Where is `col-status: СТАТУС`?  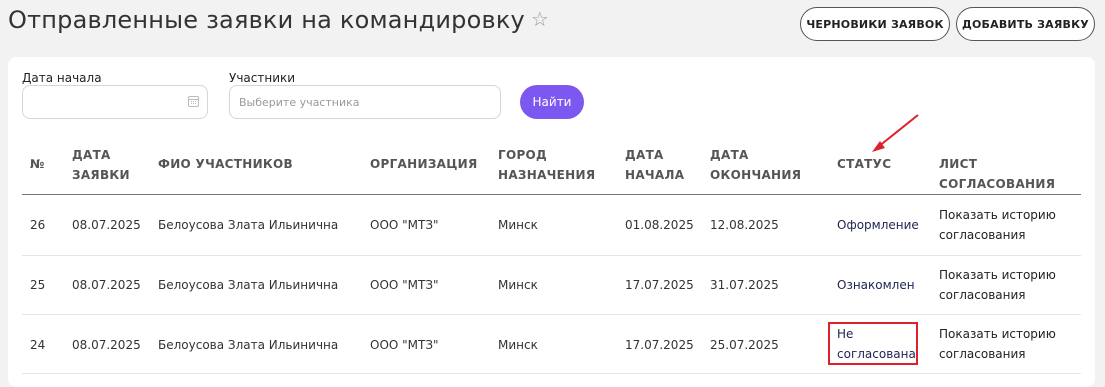
col-status: СТАТУС is located at coordinates (864, 164).